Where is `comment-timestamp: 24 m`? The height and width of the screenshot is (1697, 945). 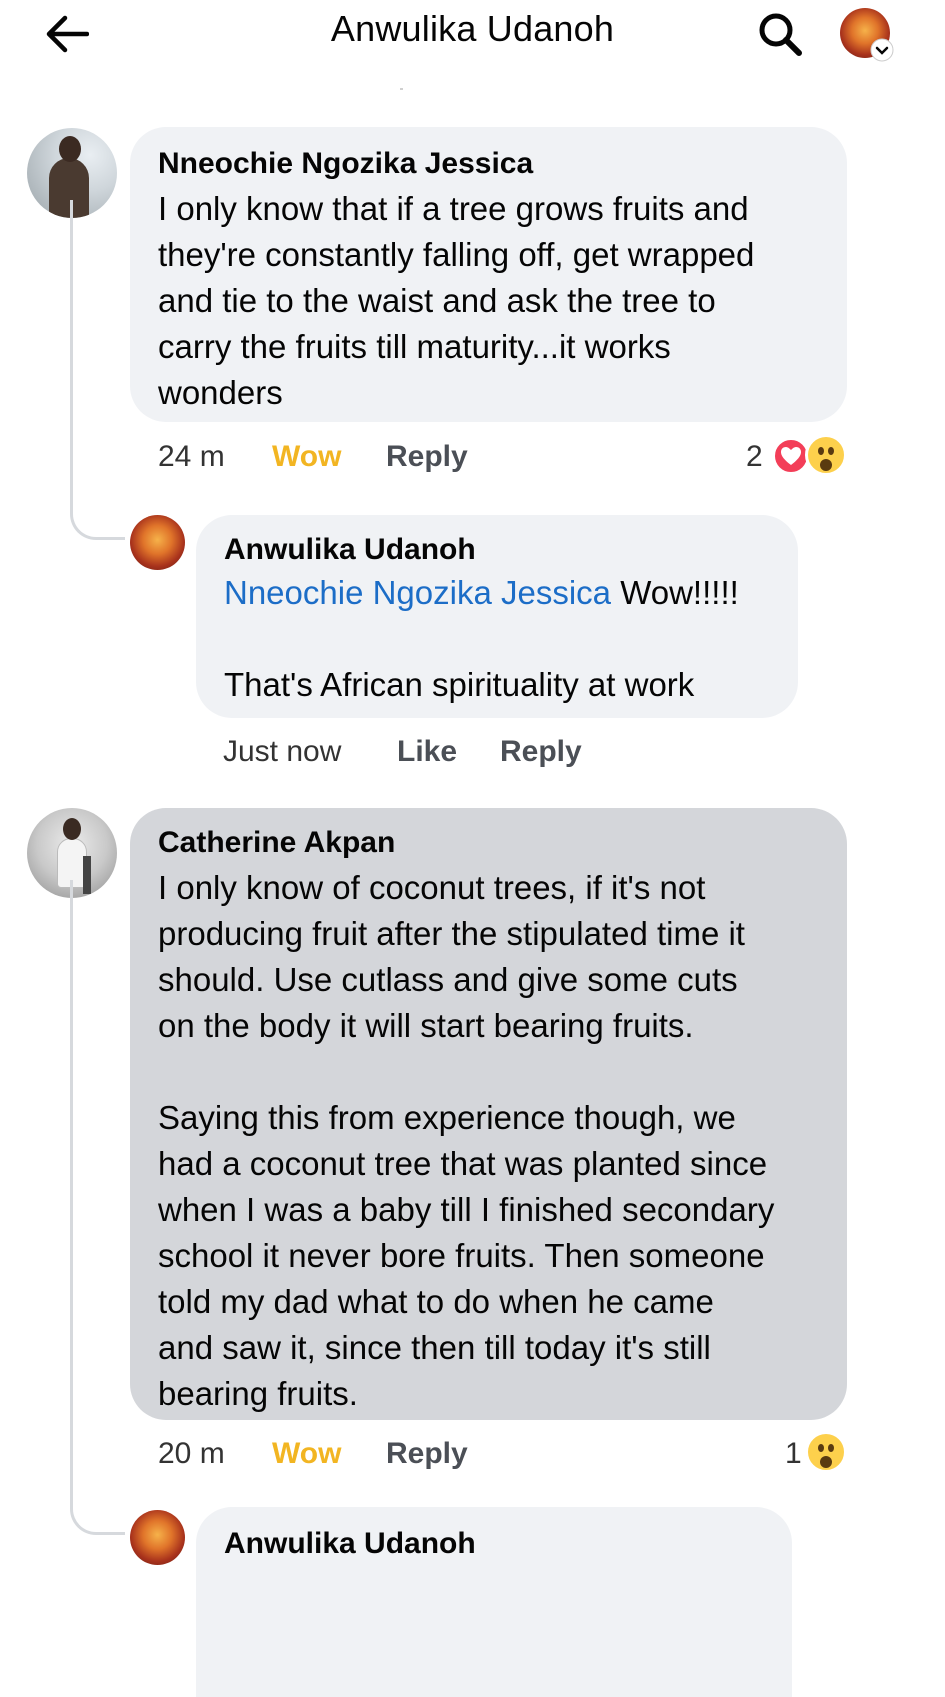 comment-timestamp: 24 m is located at coordinates (191, 457).